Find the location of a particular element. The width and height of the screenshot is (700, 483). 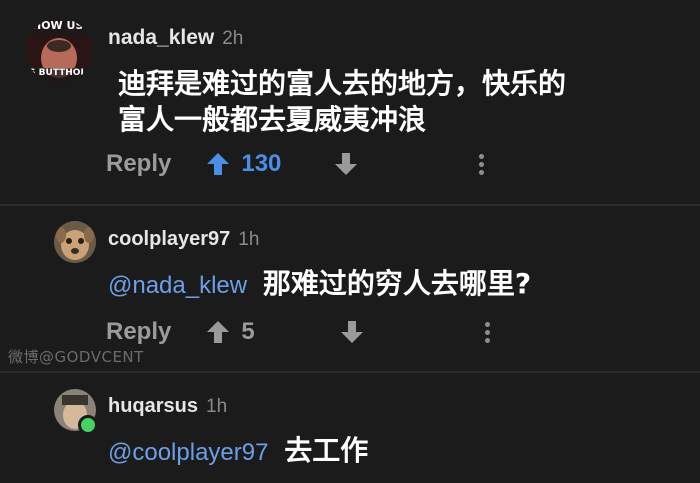

mention-link: @nada_klew is located at coordinates (177, 285).